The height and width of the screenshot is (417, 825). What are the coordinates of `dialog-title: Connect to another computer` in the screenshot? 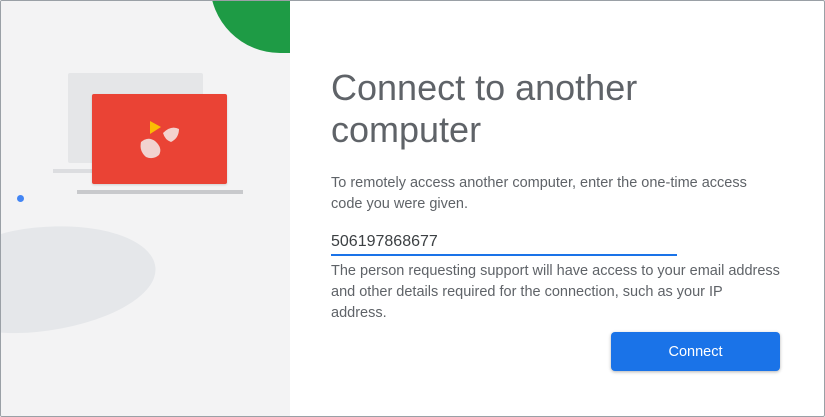 It's located at (484, 108).